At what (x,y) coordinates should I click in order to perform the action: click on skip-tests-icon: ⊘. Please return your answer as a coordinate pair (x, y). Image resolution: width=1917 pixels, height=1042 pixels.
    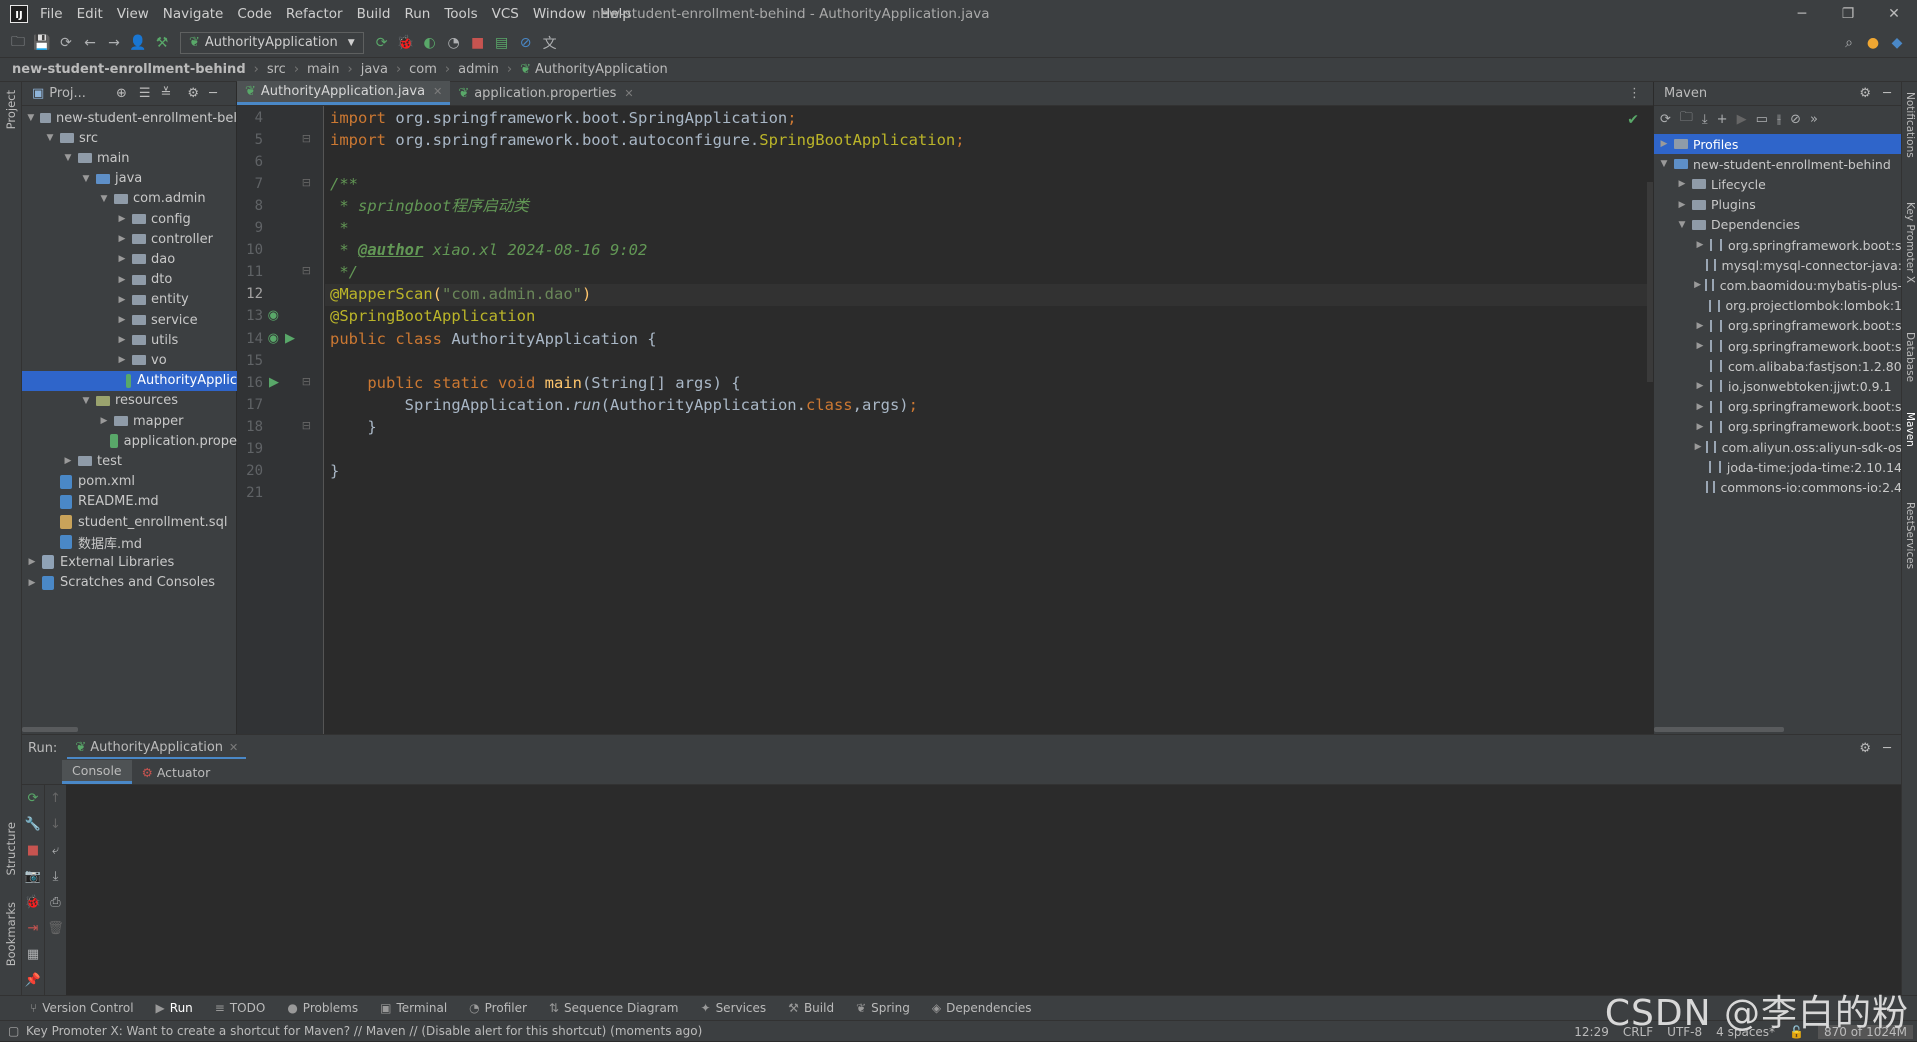
    Looking at the image, I should click on (1795, 119).